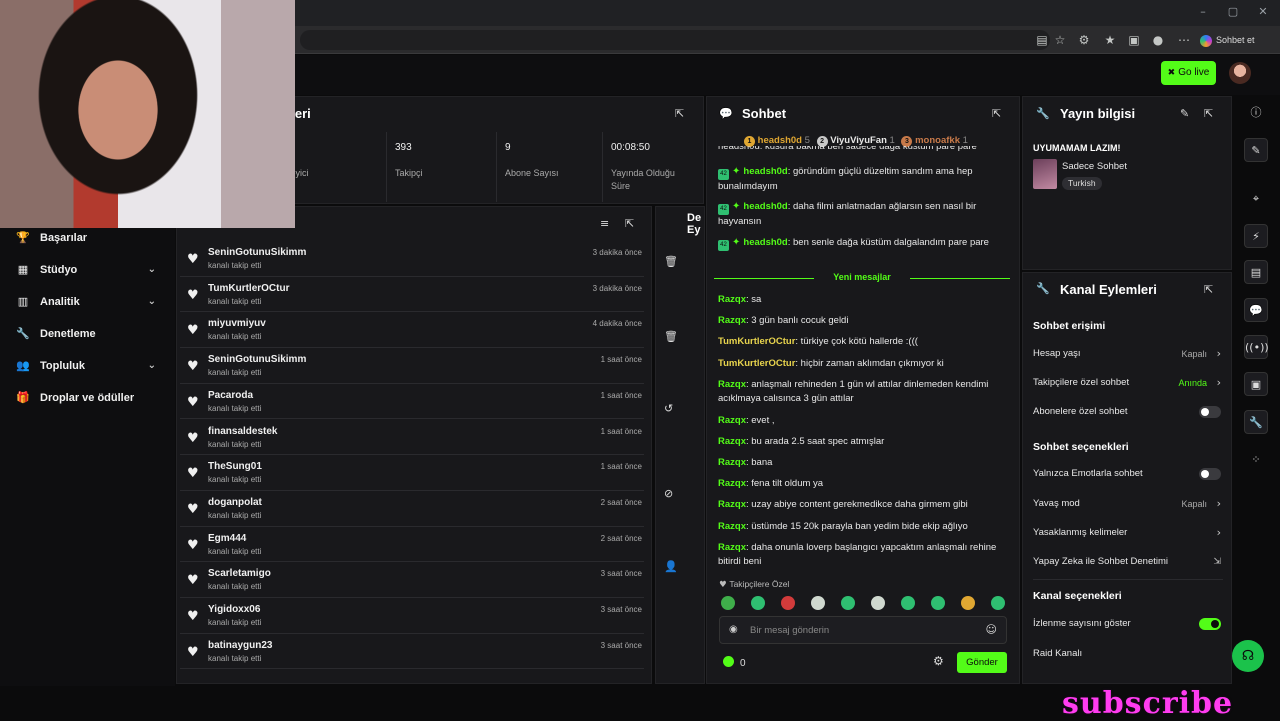 The width and height of the screenshot is (1280, 721). Describe the element at coordinates (91, 270) in the screenshot. I see `sidebar-item-studio: ▦ Stüdyo ⌄` at that location.